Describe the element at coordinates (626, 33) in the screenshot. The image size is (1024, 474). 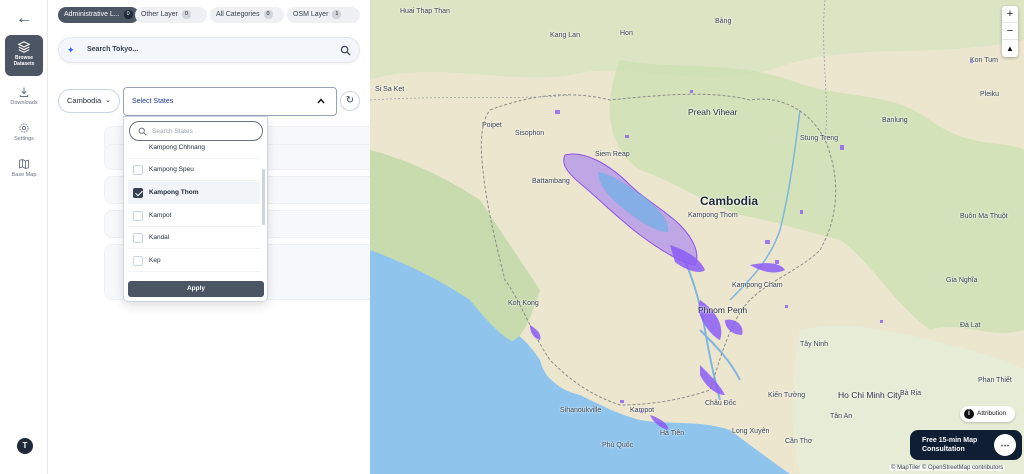
I see `map-place-label: Hon` at that location.